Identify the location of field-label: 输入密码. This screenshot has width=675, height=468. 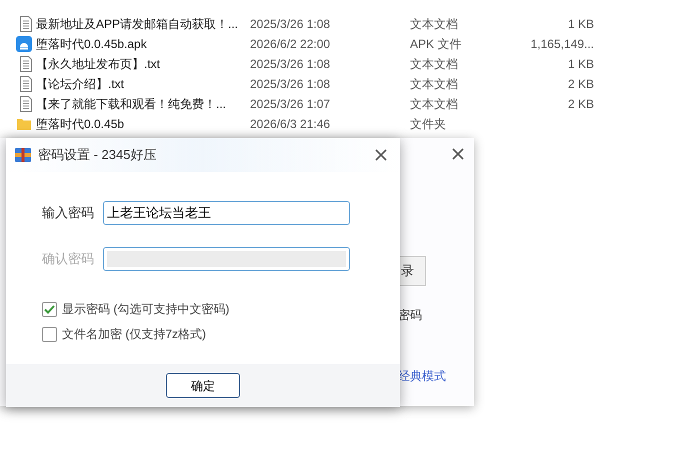
(68, 213).